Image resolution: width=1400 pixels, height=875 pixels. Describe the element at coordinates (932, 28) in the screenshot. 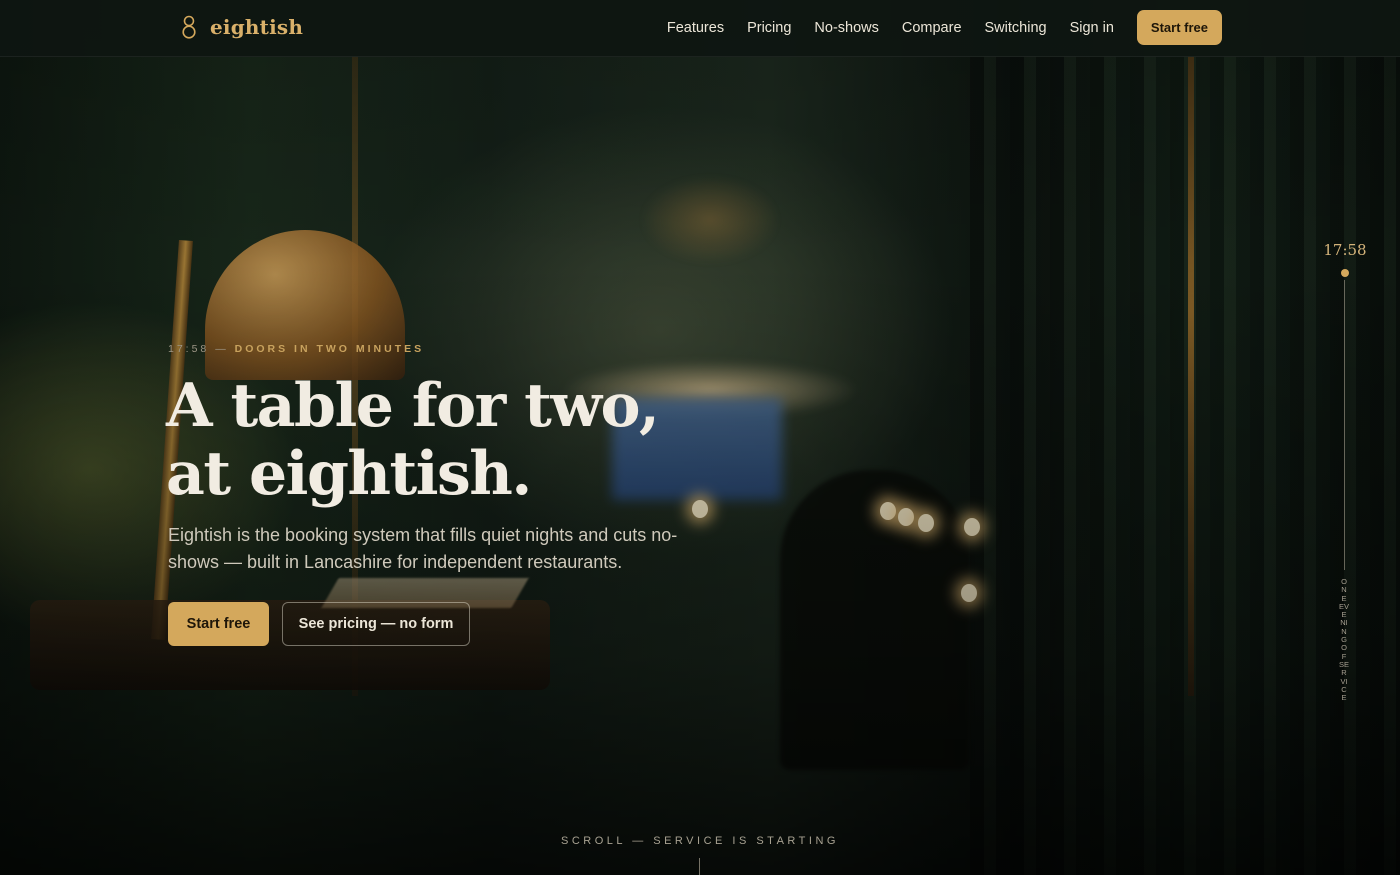

I see `nav-link-compare: Compare` at that location.